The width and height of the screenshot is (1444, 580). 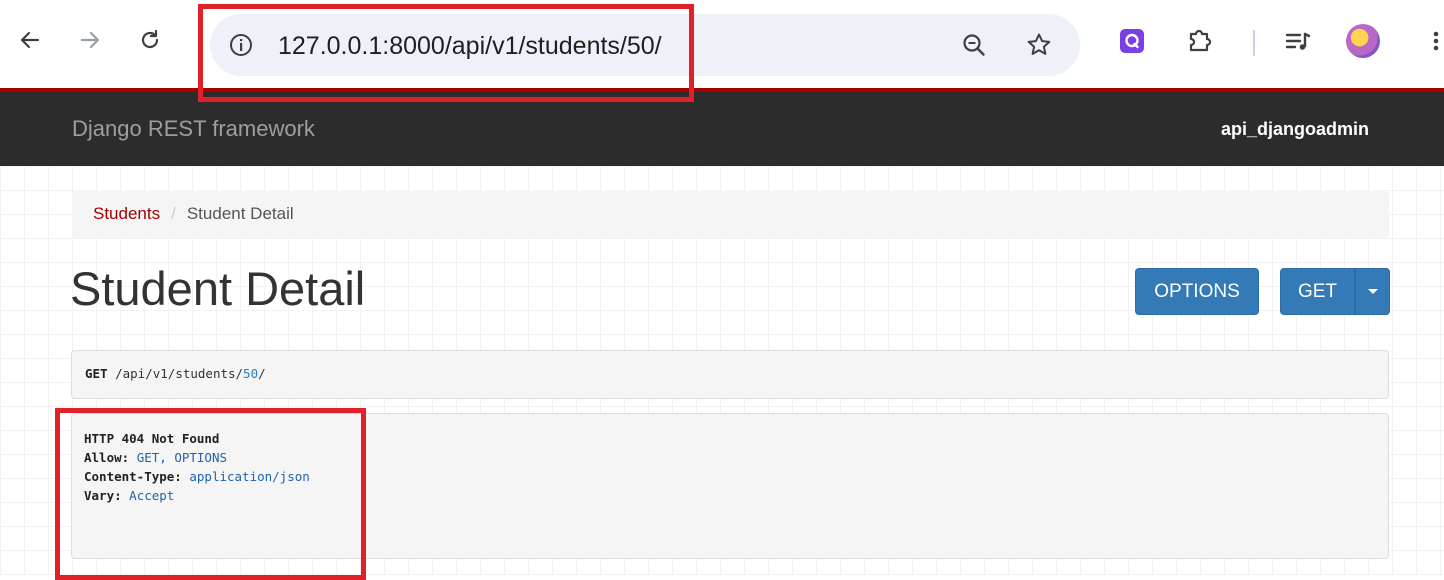 I want to click on response-highlight-box, so click(x=210, y=494).